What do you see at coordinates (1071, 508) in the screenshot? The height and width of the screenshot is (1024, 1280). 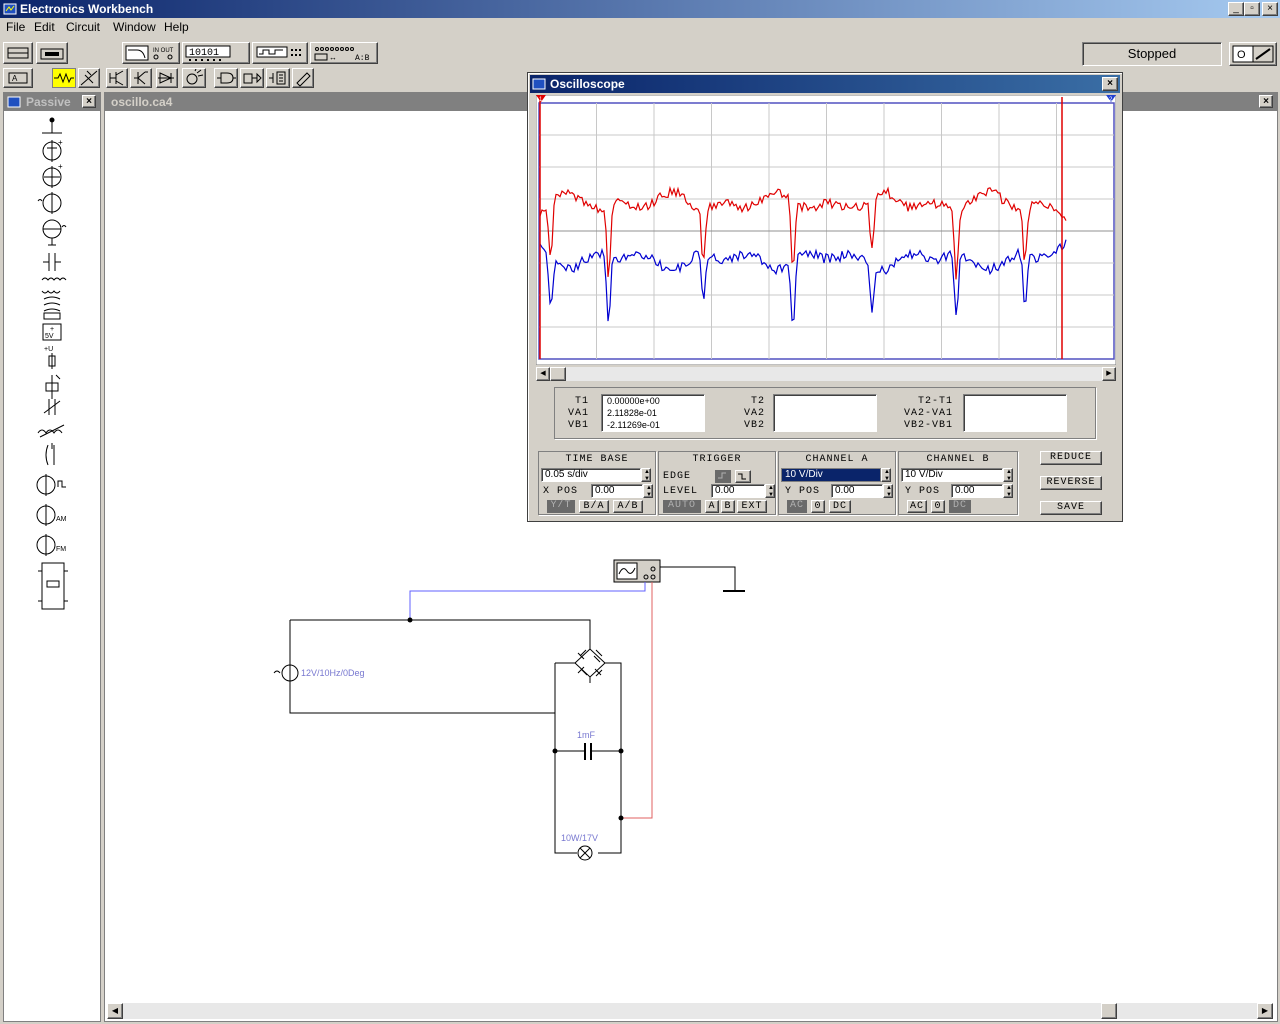 I see `save-button: SAVE` at bounding box center [1071, 508].